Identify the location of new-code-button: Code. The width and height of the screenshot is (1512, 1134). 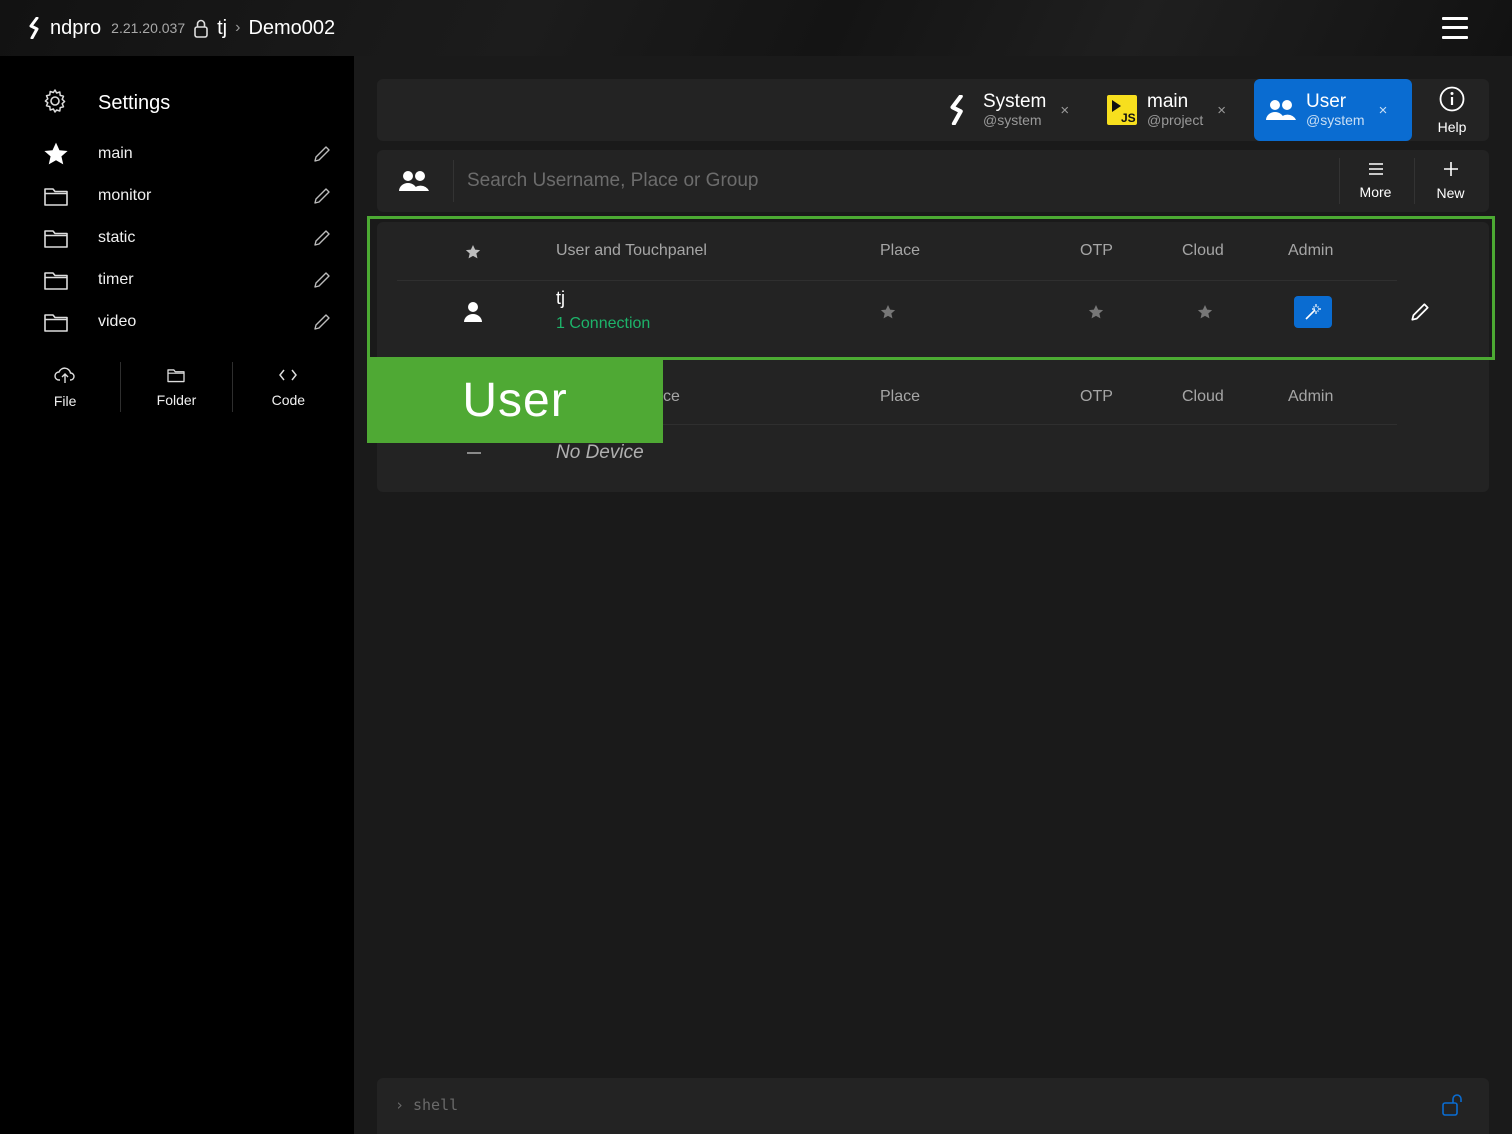
(288, 387).